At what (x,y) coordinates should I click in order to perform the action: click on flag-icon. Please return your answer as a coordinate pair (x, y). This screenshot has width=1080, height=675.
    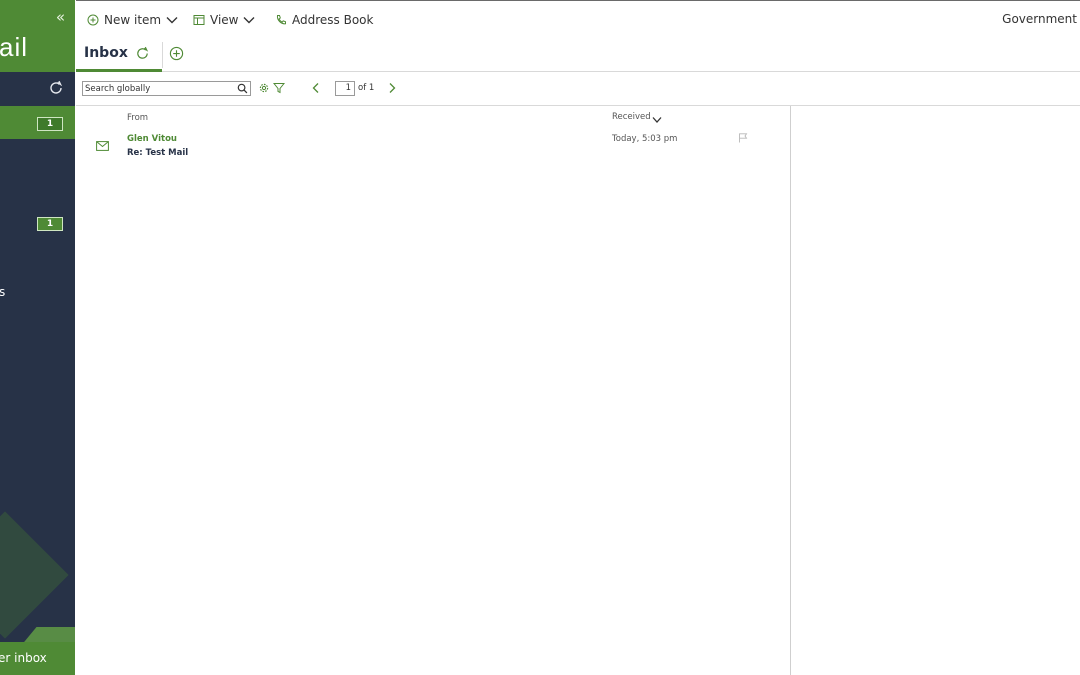
    Looking at the image, I should click on (743, 138).